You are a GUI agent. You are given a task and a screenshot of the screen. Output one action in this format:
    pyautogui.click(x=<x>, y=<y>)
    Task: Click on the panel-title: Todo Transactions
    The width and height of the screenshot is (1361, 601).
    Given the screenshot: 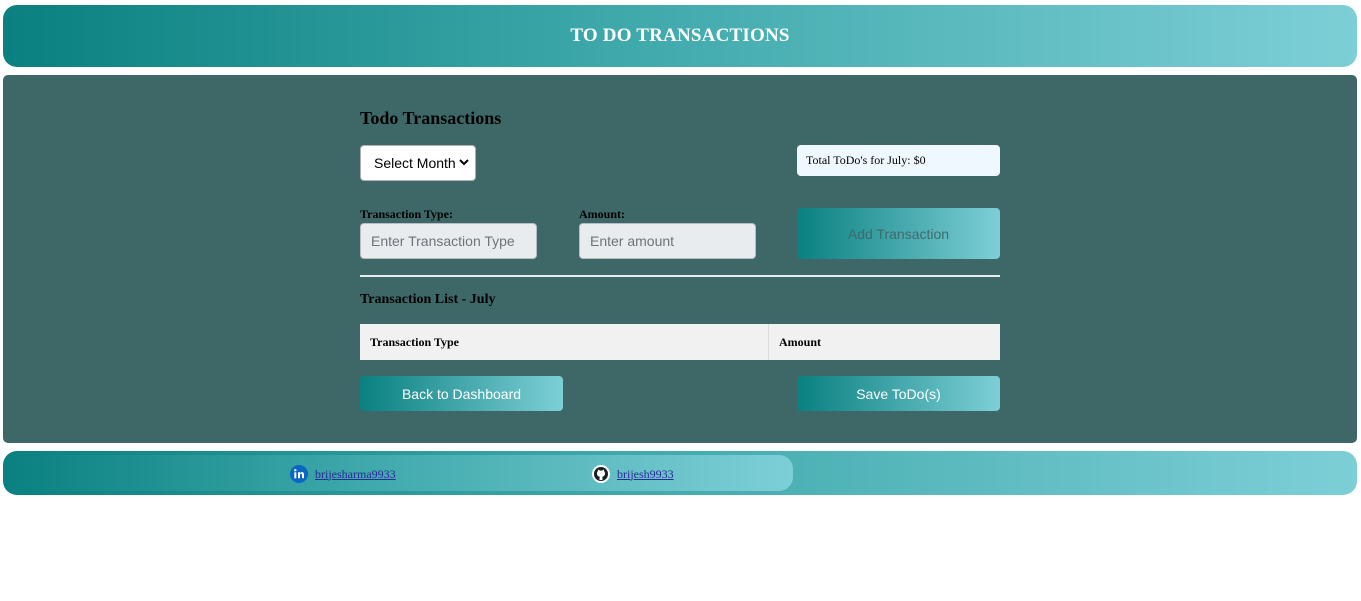 What is the action you would take?
    pyautogui.click(x=431, y=118)
    